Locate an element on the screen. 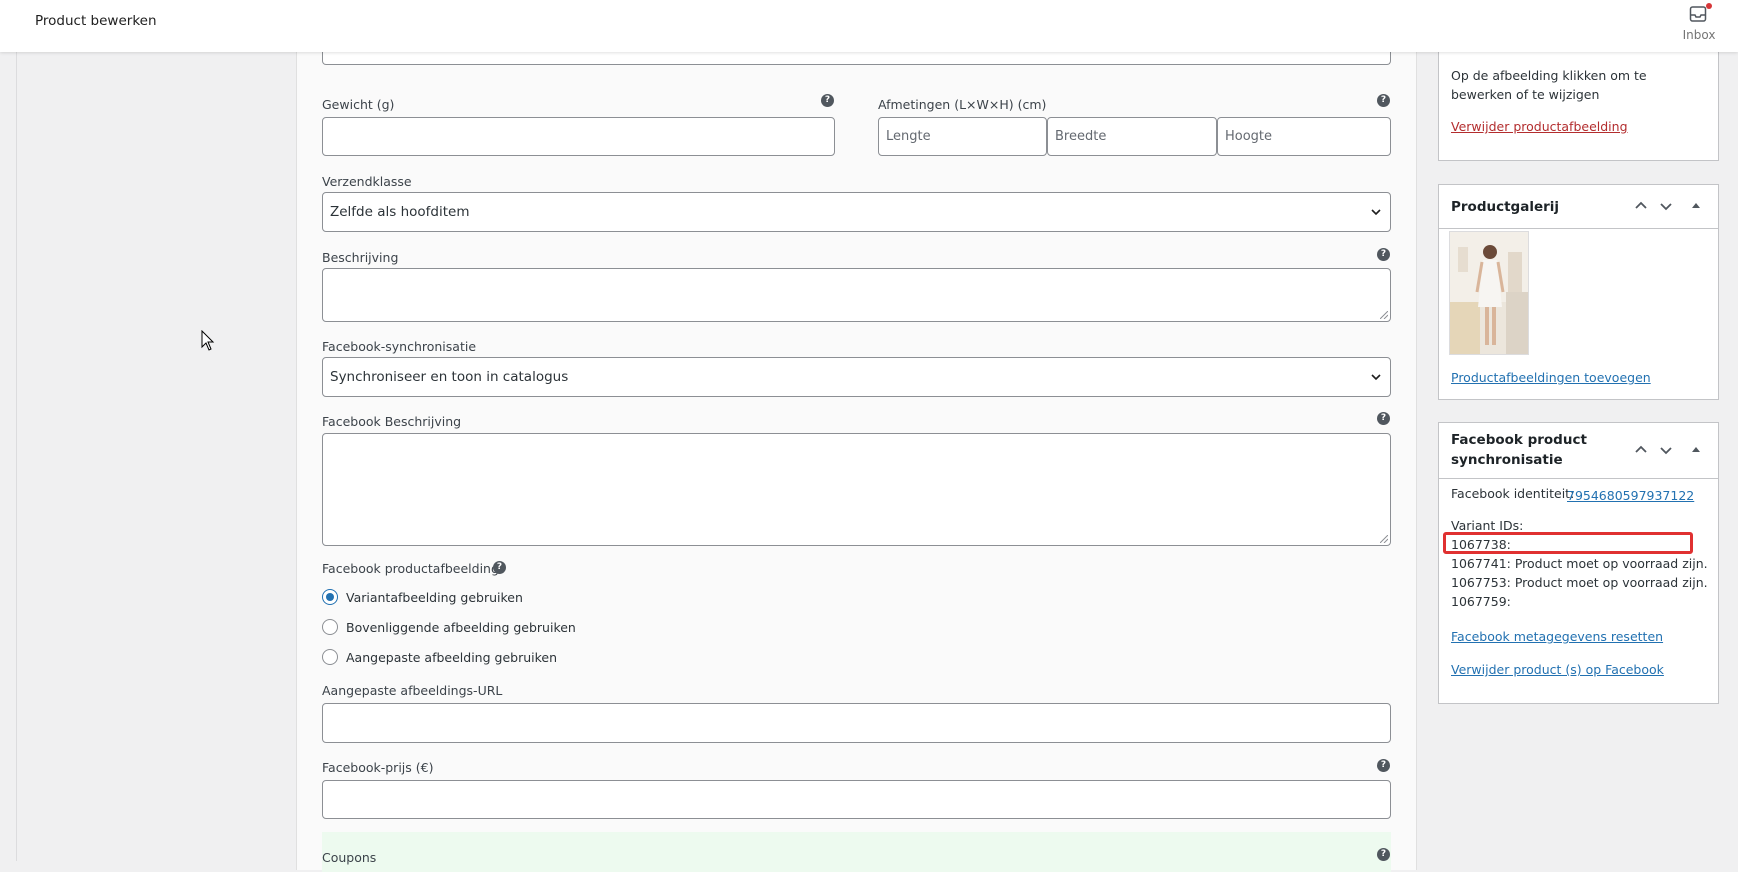  remove-product-image-link: Verwijder productafbeelding is located at coordinates (1539, 126).